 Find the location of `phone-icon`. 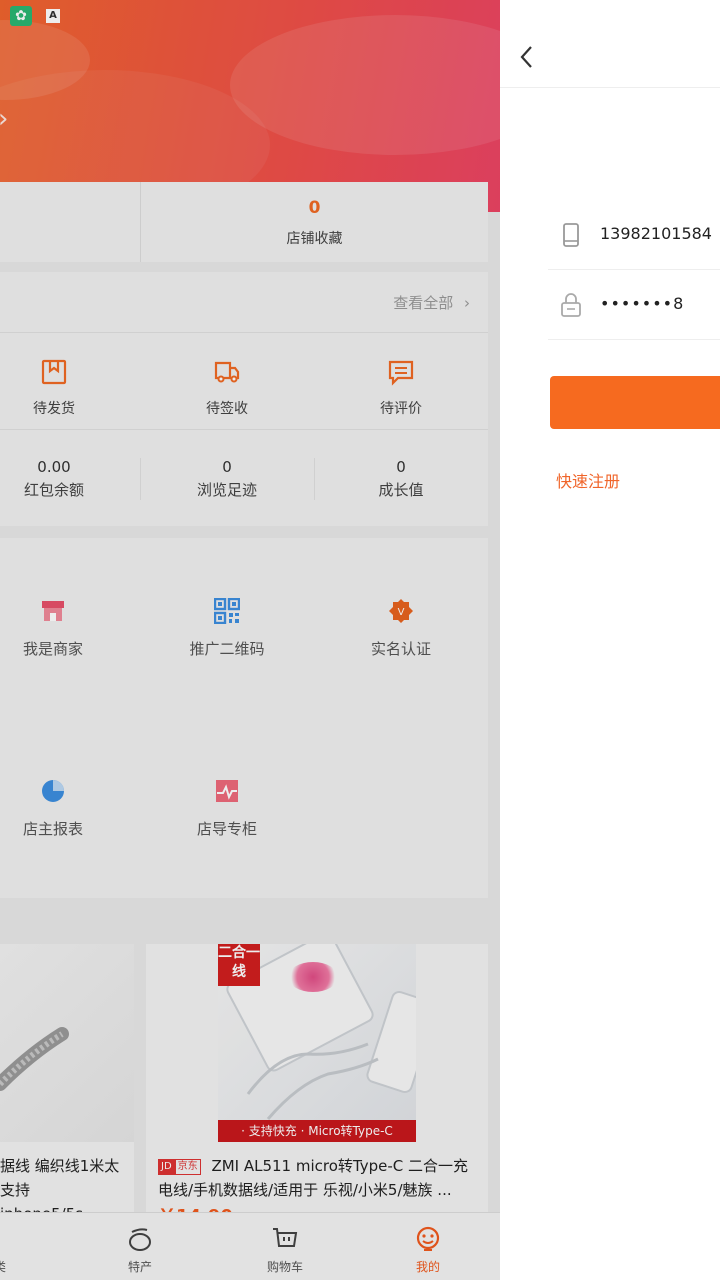

phone-icon is located at coordinates (571, 235).